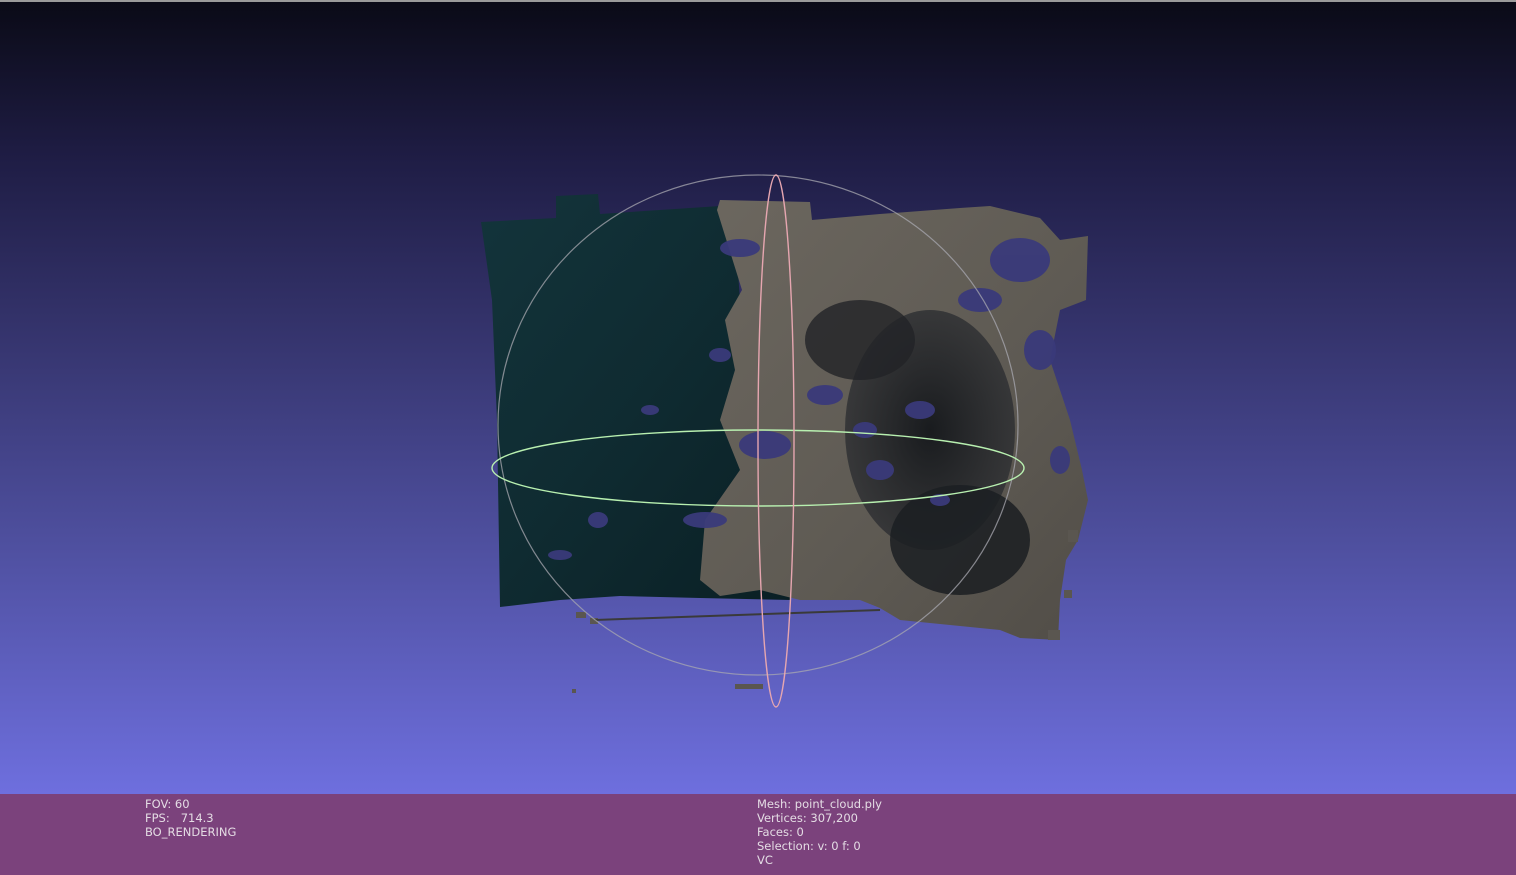 Image resolution: width=1516 pixels, height=875 pixels. What do you see at coordinates (807, 818) in the screenshot?
I see `vertices-readout: Vertices: 307,200` at bounding box center [807, 818].